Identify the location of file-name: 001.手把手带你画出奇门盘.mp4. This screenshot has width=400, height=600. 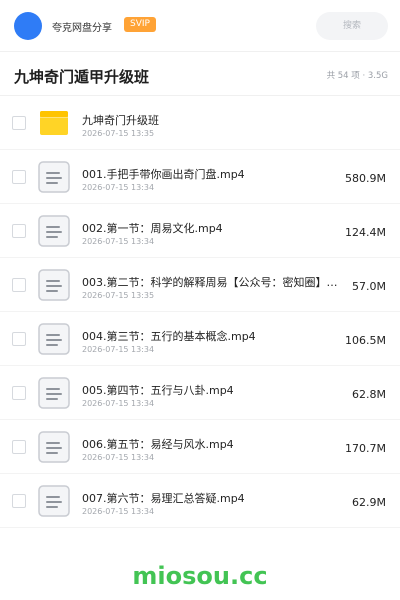
(163, 174).